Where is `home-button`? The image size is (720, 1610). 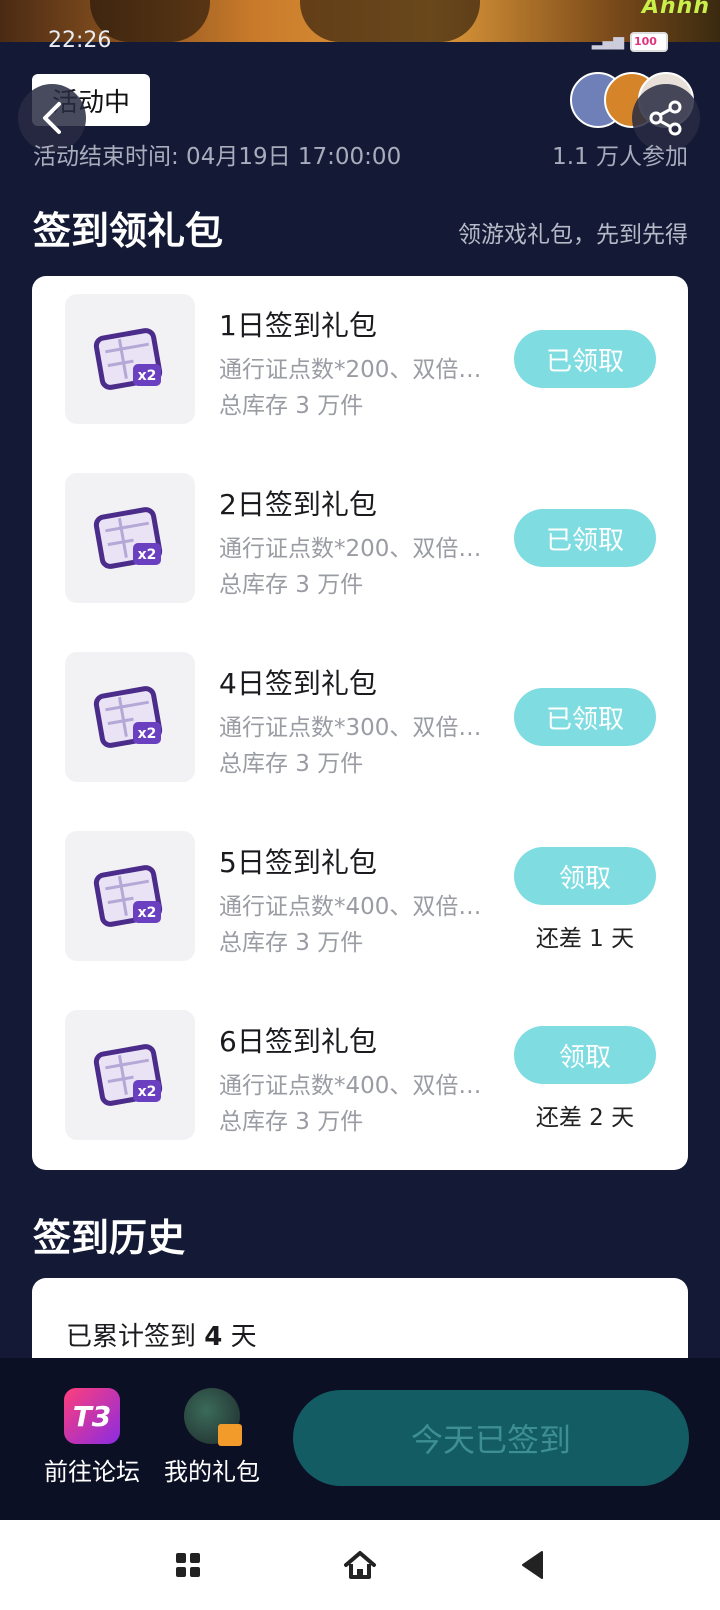
home-button is located at coordinates (360, 1565).